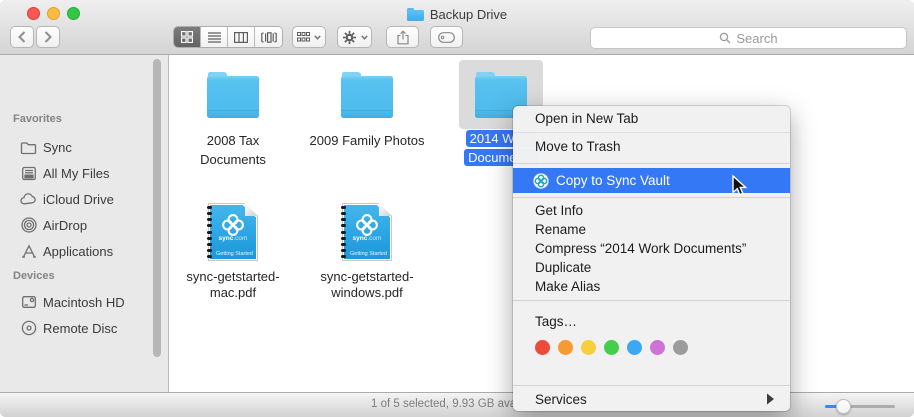 The width and height of the screenshot is (914, 417). Describe the element at coordinates (613, 181) in the screenshot. I see `menu-item-label: Copy to Sync Vault` at that location.